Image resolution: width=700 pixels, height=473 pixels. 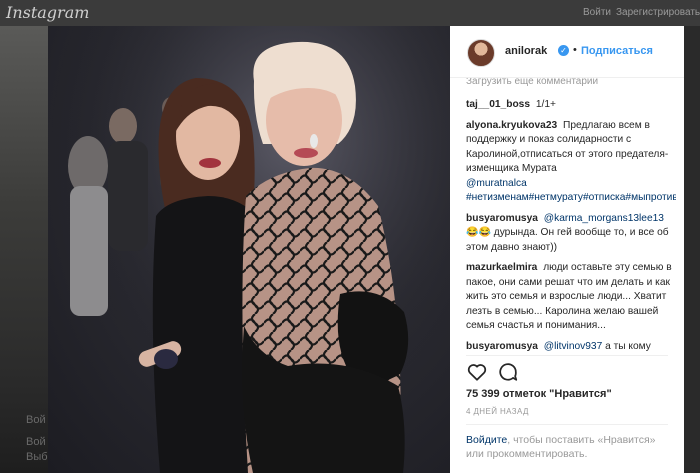 I want to click on follow-button: Подписаться, so click(x=617, y=51).